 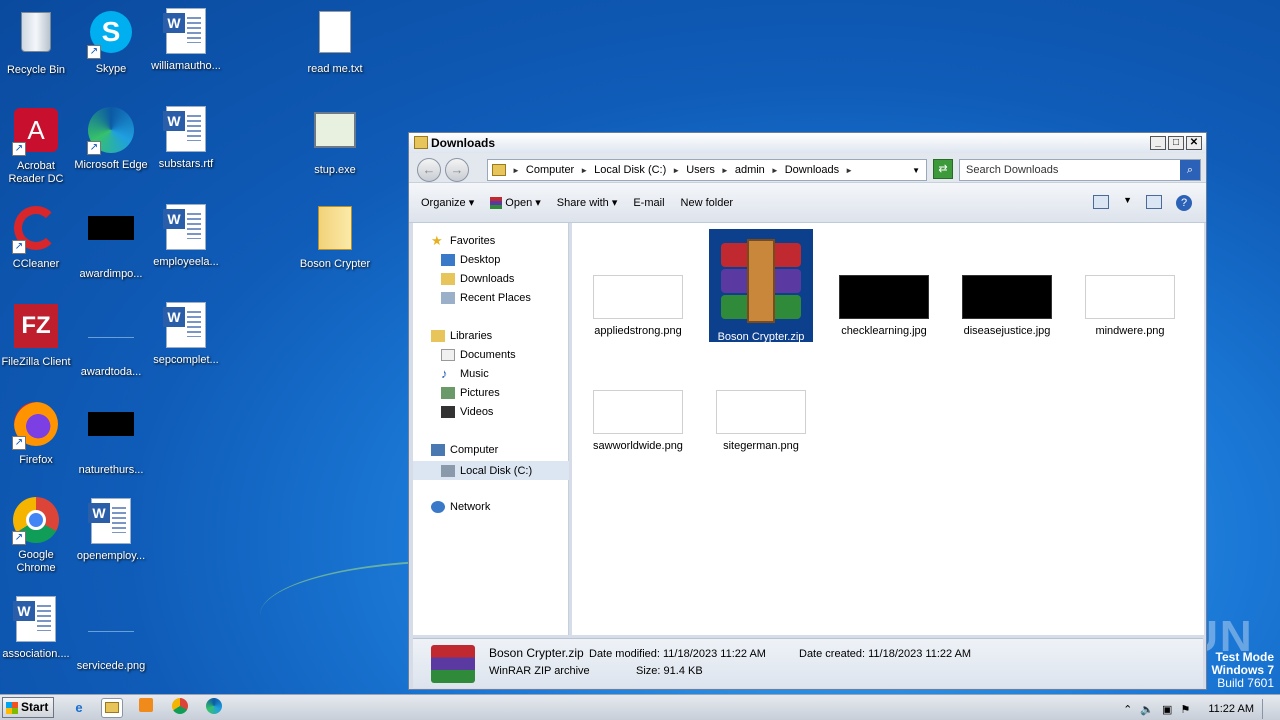 I want to click on change-view-icon, so click(x=1101, y=202).